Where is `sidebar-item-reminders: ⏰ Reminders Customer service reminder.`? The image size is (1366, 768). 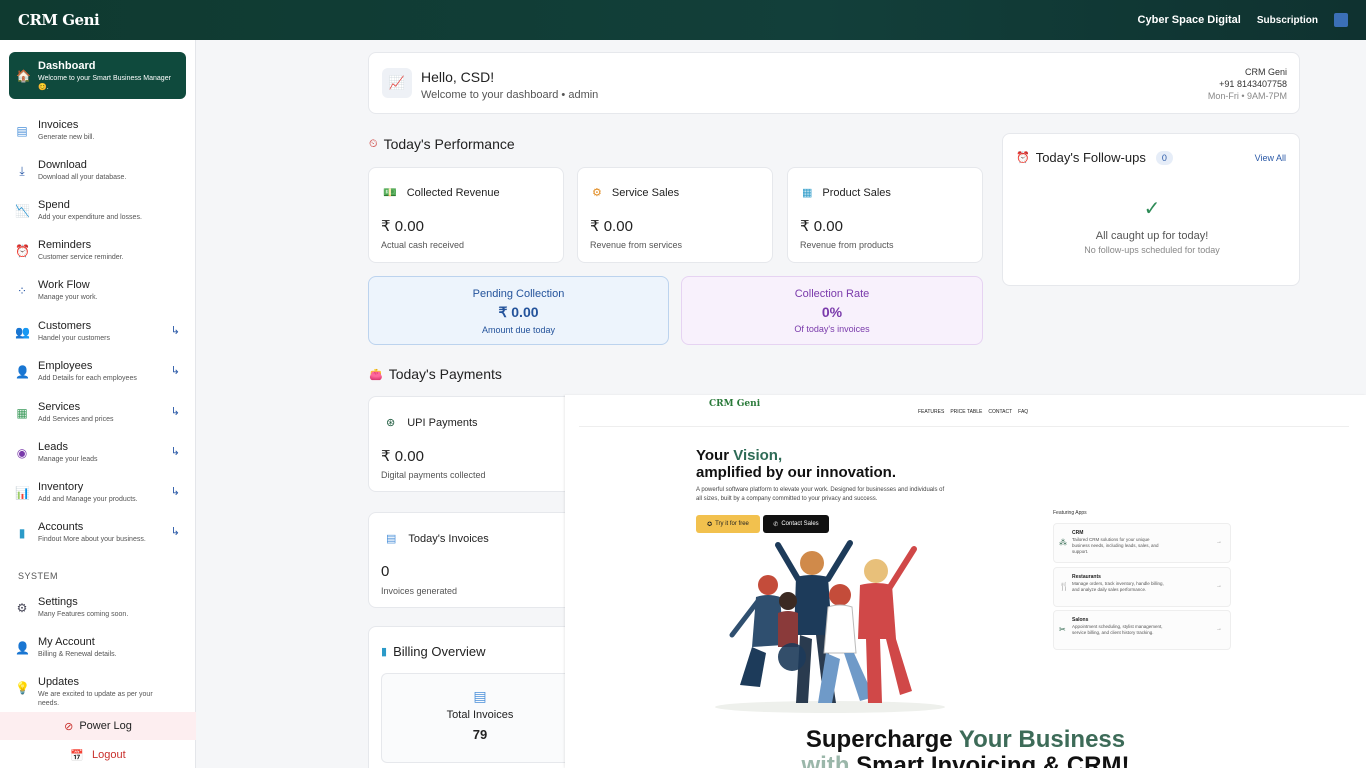
sidebar-item-reminders: ⏰ Reminders Customer service reminder. is located at coordinates (98, 259).